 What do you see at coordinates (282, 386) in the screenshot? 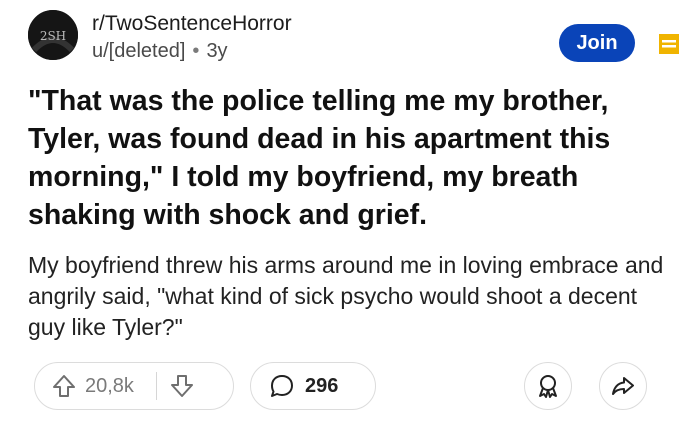
I see `comment-icon` at bounding box center [282, 386].